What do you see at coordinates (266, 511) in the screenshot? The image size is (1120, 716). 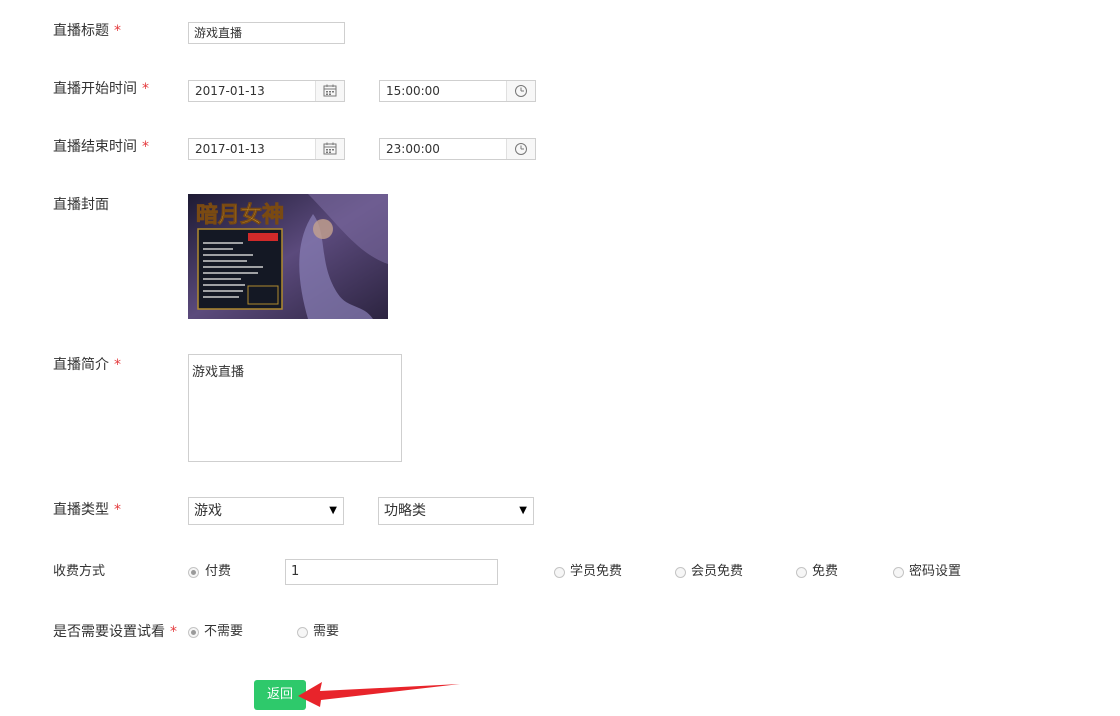 I see `type-select: 游戏 ▼` at bounding box center [266, 511].